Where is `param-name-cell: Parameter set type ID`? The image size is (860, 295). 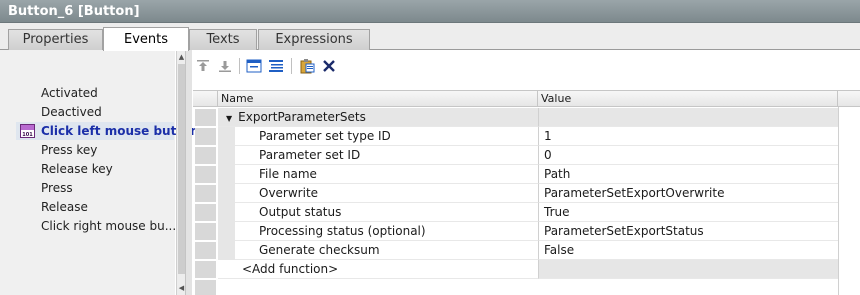
param-name-cell: Parameter set type ID is located at coordinates (378, 136).